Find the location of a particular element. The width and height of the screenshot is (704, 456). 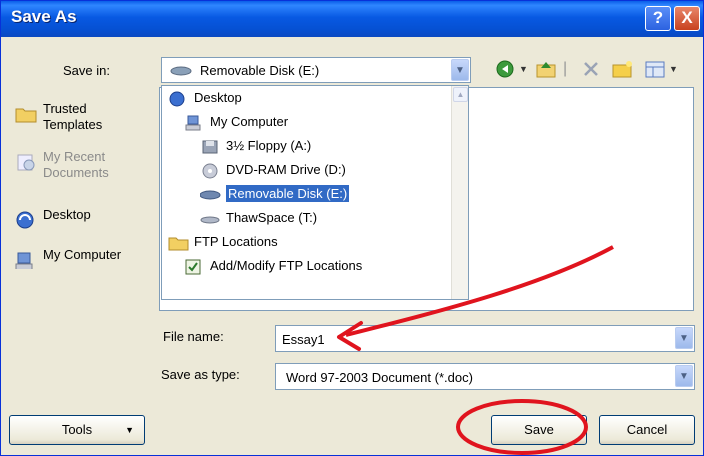

place-label: Trusted Templates is located at coordinates (73, 116).